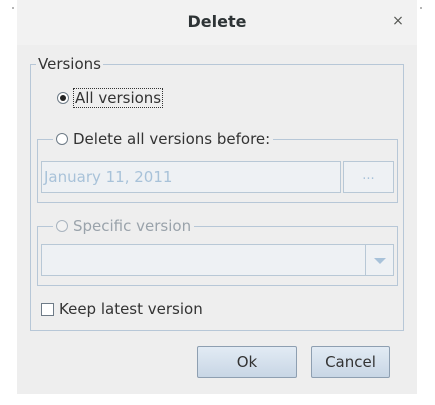 This screenshot has height=405, width=435. What do you see at coordinates (398, 21) in the screenshot?
I see `close-icon: ×` at bounding box center [398, 21].